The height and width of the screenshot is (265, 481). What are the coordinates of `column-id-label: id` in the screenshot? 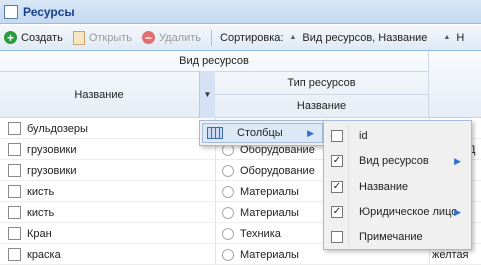 It's located at (363, 136).